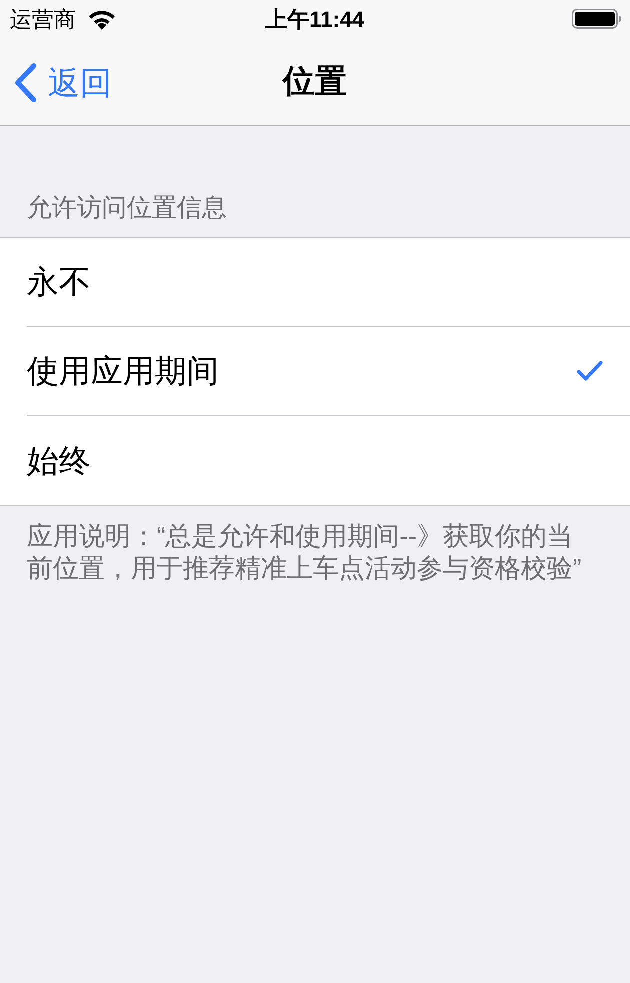  What do you see at coordinates (597, 19) in the screenshot?
I see `battery-icon` at bounding box center [597, 19].